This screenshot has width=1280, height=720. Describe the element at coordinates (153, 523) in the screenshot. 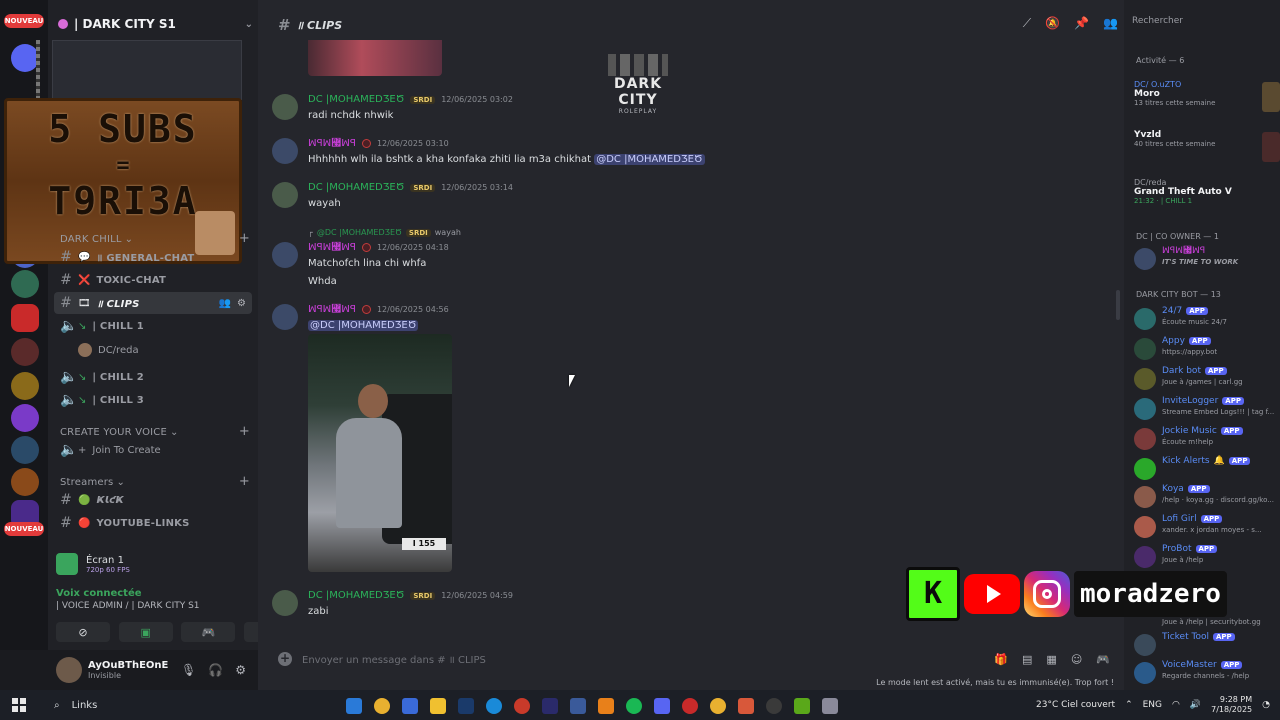

I see `channel-youtube-links: # 🔴 YOUTUBE-LINKS` at that location.